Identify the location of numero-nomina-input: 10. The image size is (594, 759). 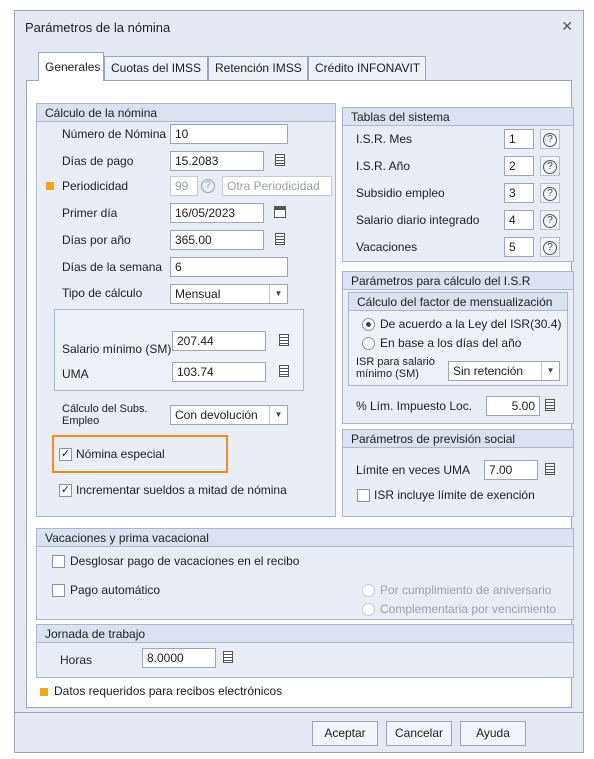
(229, 134).